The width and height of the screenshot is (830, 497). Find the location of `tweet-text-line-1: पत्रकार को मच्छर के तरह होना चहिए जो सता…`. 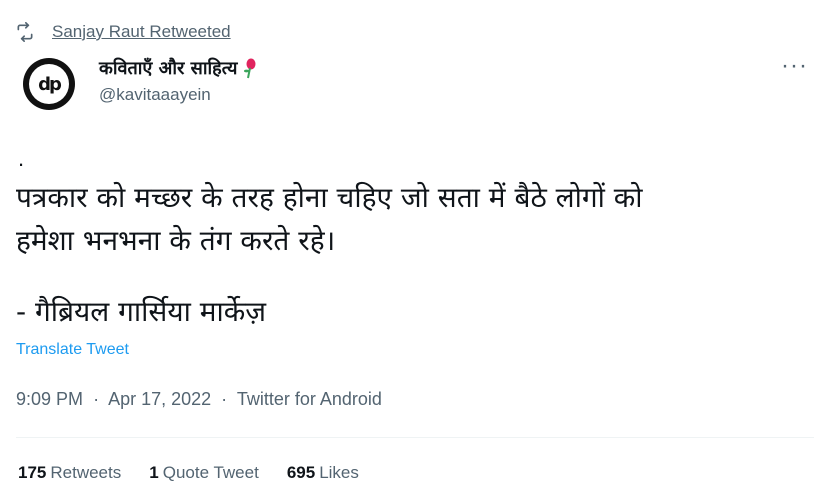

tweet-text-line-1: पत्रकार को मच्छर के तरह होना चहिए जो सता… is located at coordinates (329, 197).